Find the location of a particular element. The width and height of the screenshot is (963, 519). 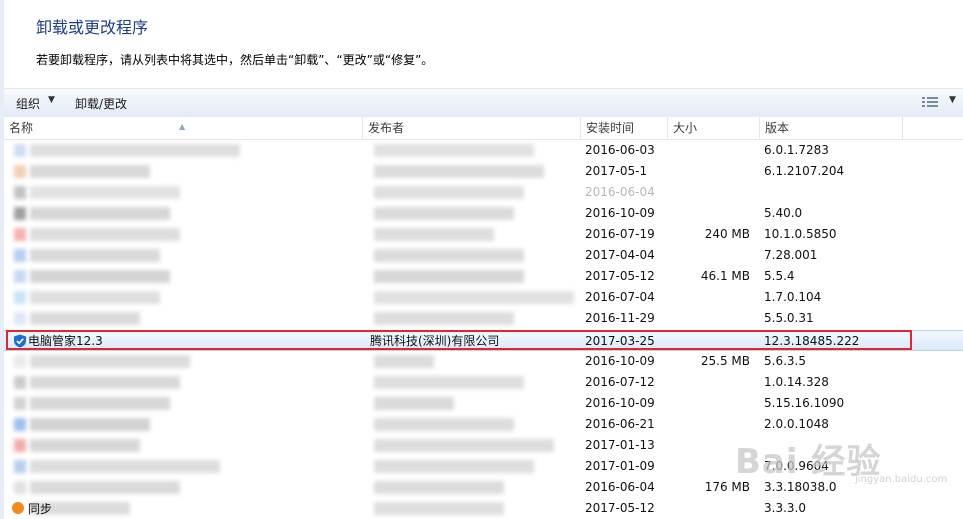

installed-date: 2016-11-29 is located at coordinates (620, 318).